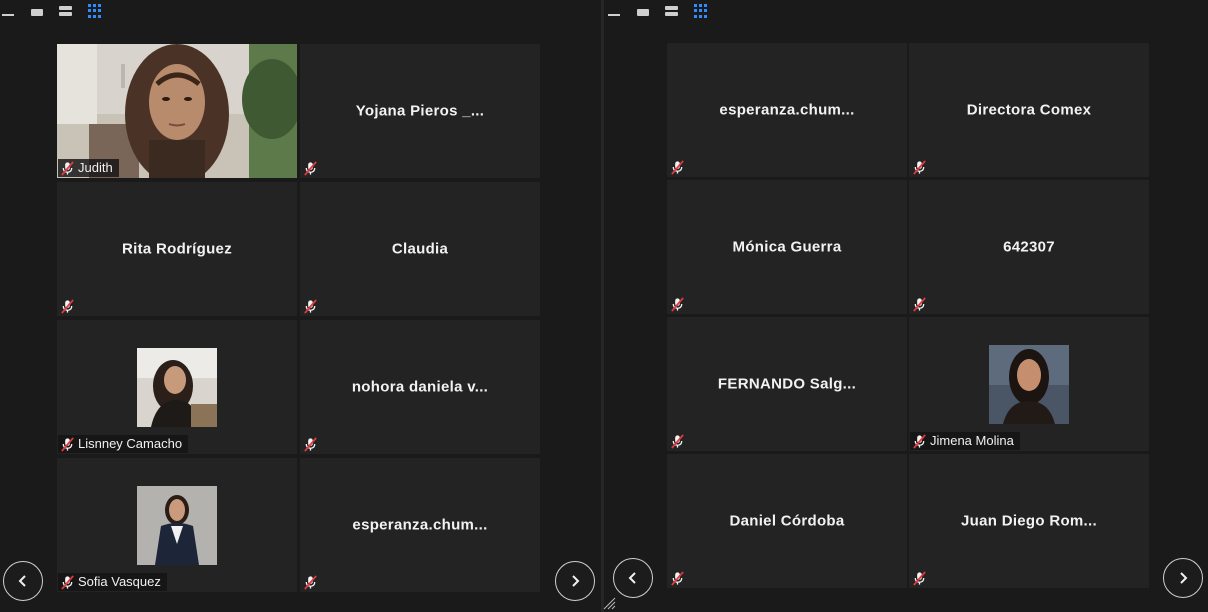  I want to click on participant-tile: Mónica Guerra, so click(787, 247).